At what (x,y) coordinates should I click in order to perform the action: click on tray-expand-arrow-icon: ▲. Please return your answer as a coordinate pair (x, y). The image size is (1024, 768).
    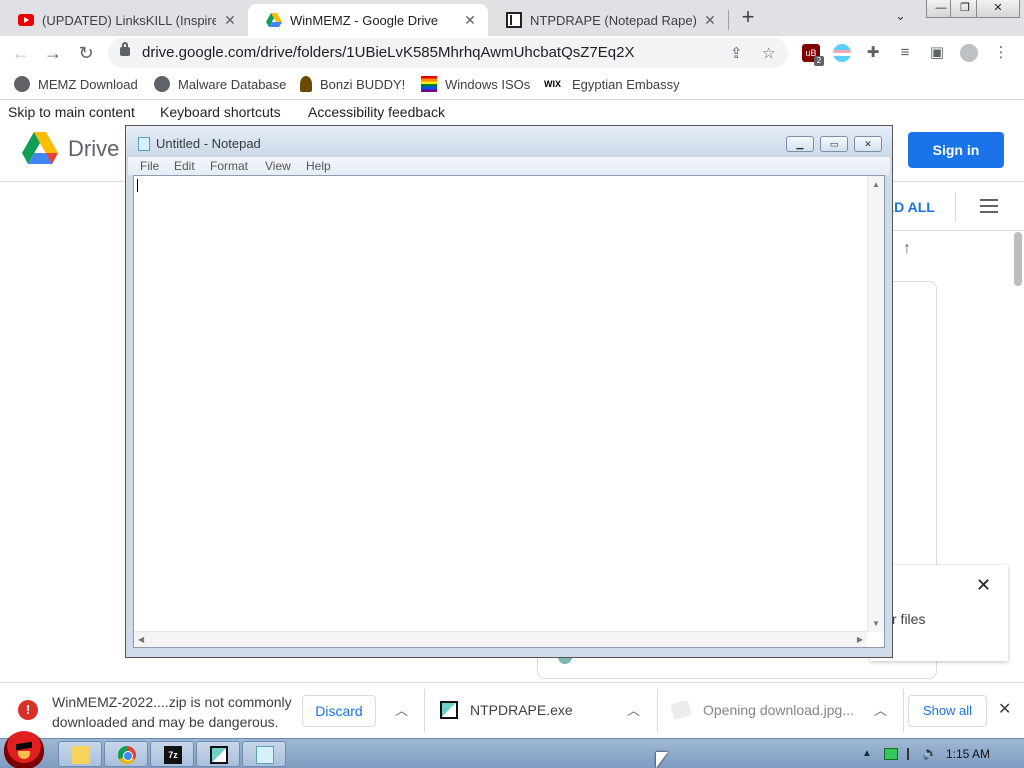
    Looking at the image, I should click on (867, 753).